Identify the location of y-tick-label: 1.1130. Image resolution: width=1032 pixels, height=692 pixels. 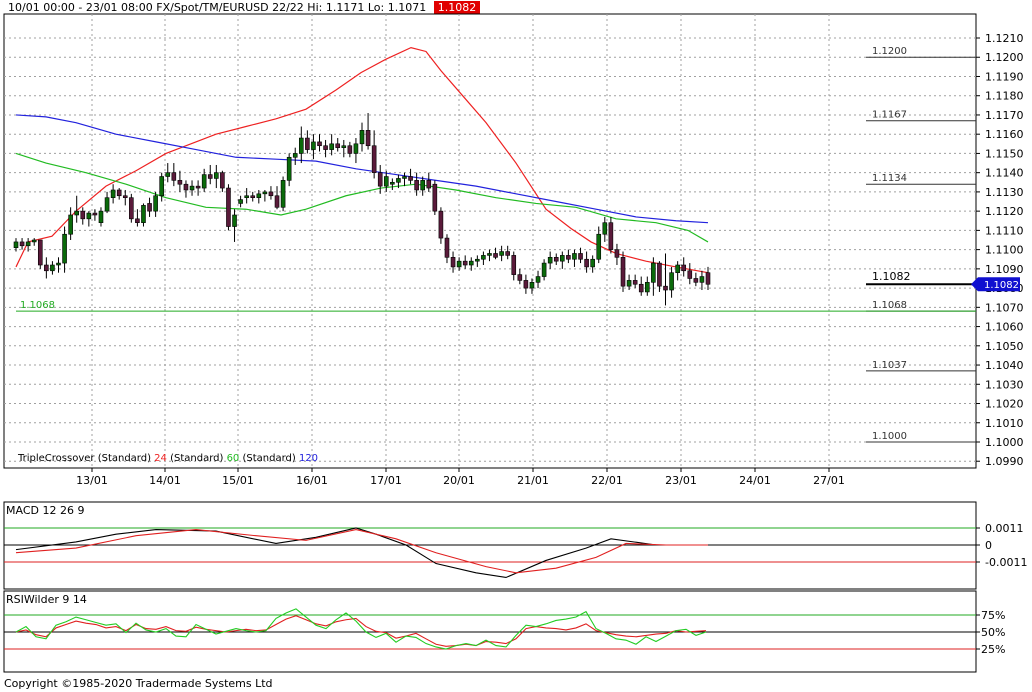
(1004, 192).